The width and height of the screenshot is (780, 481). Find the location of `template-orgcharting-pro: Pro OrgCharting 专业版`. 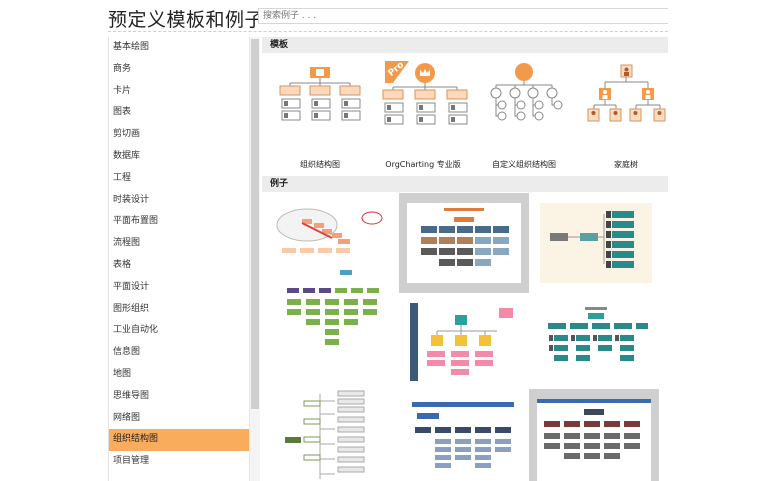

template-orgcharting-pro: Pro OrgCharting 专业版 is located at coordinates (423, 119).